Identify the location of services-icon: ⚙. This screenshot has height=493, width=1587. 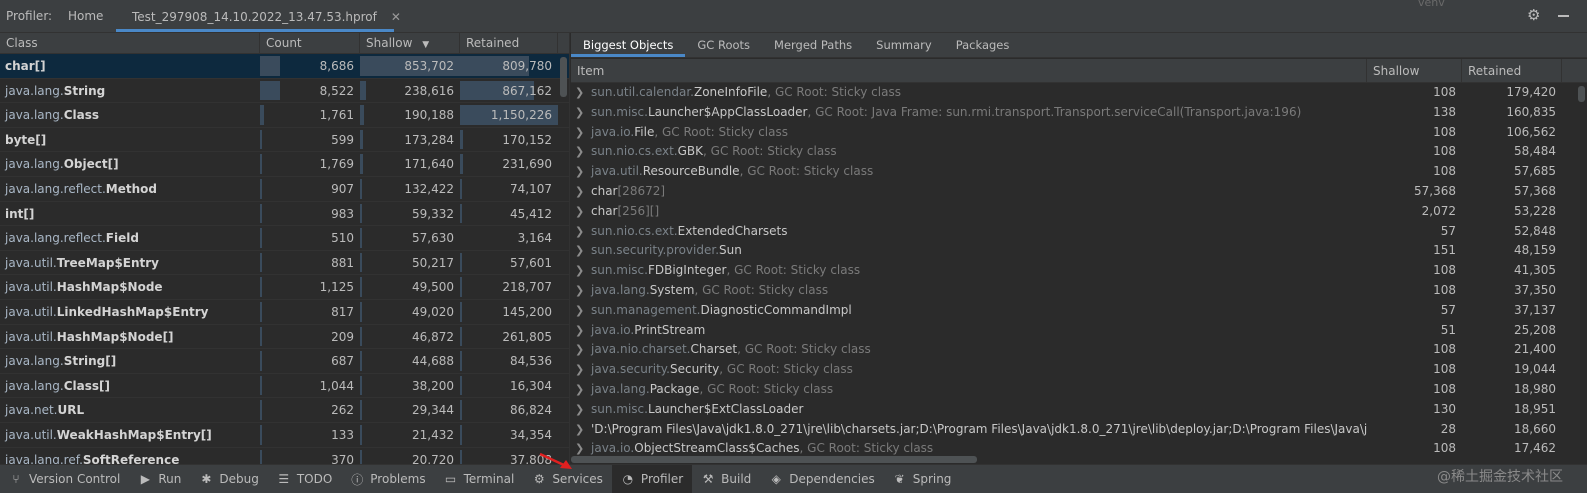
(539, 479).